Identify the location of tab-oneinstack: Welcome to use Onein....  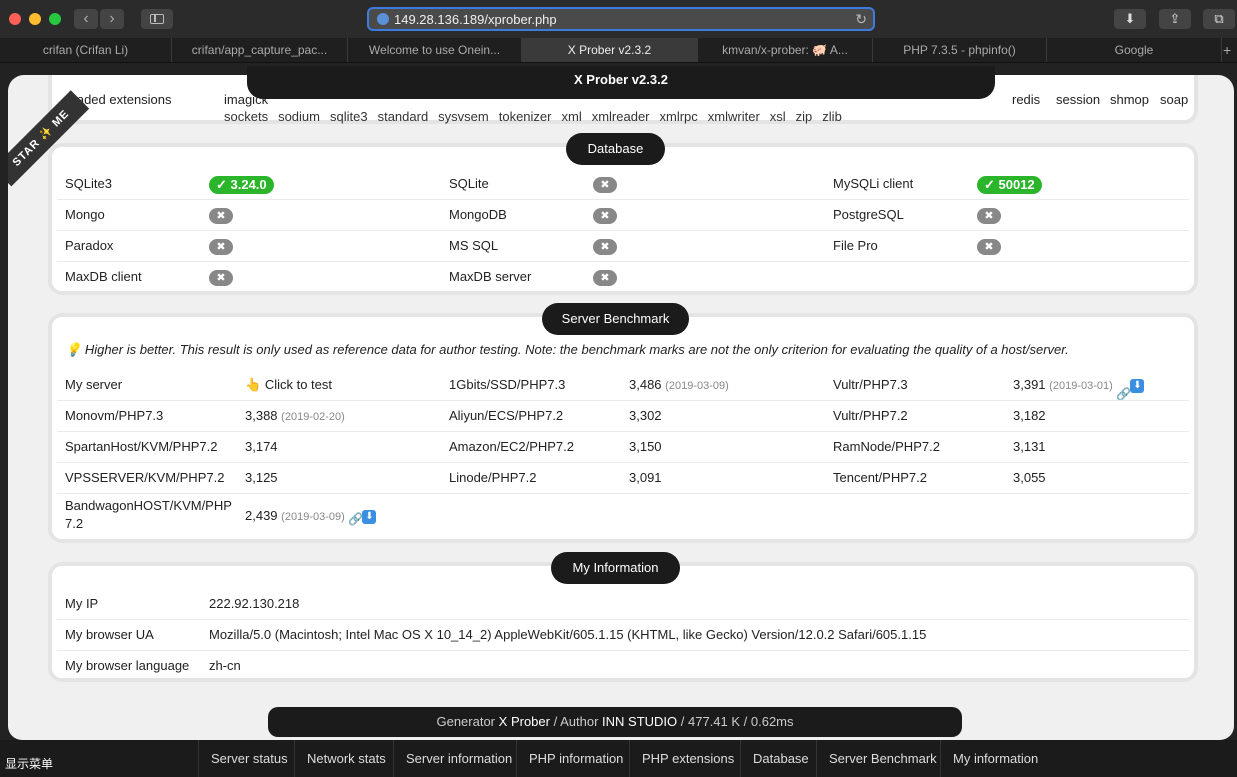
(435, 50).